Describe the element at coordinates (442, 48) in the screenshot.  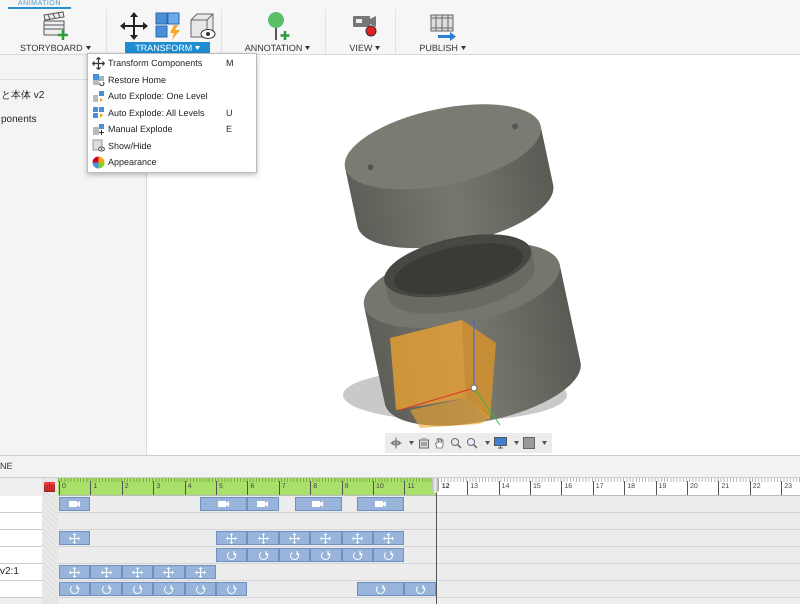
I see `toolbar-dropdown: PUBLISH` at that location.